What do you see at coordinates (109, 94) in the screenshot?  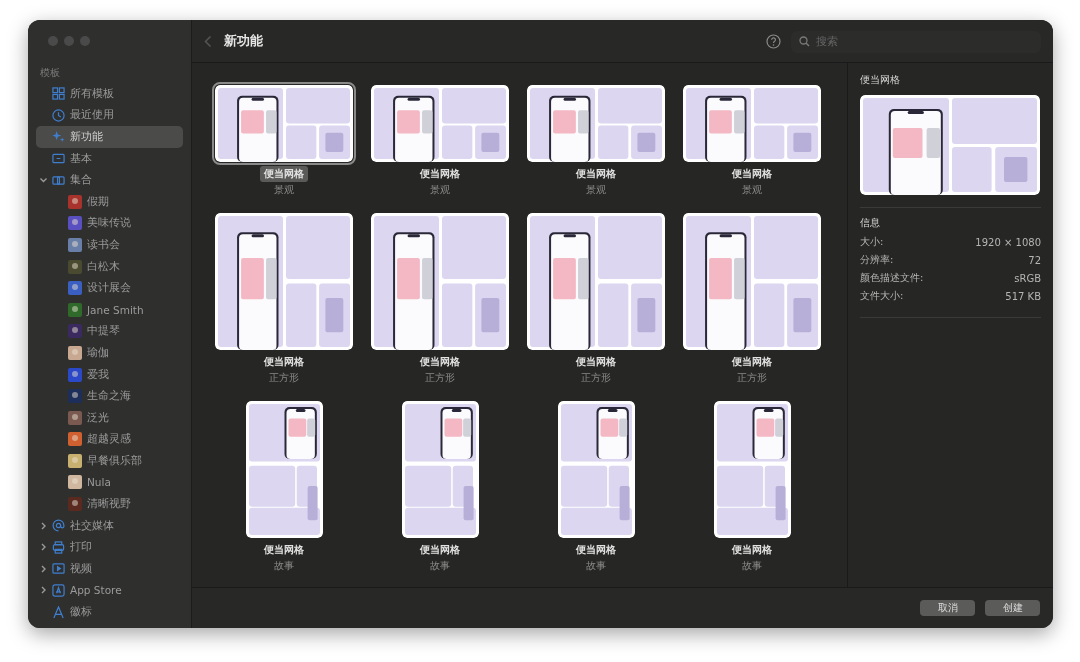 I see `sidebar-item: 所有模板` at bounding box center [109, 94].